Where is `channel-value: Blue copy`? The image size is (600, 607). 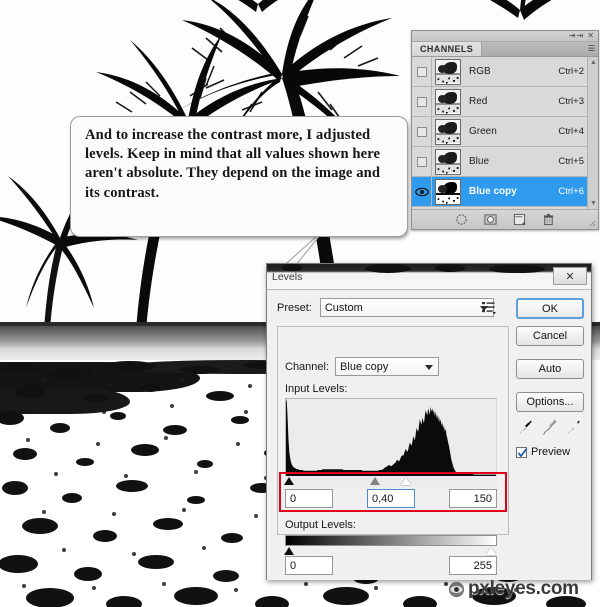
channel-value: Blue copy is located at coordinates (364, 366).